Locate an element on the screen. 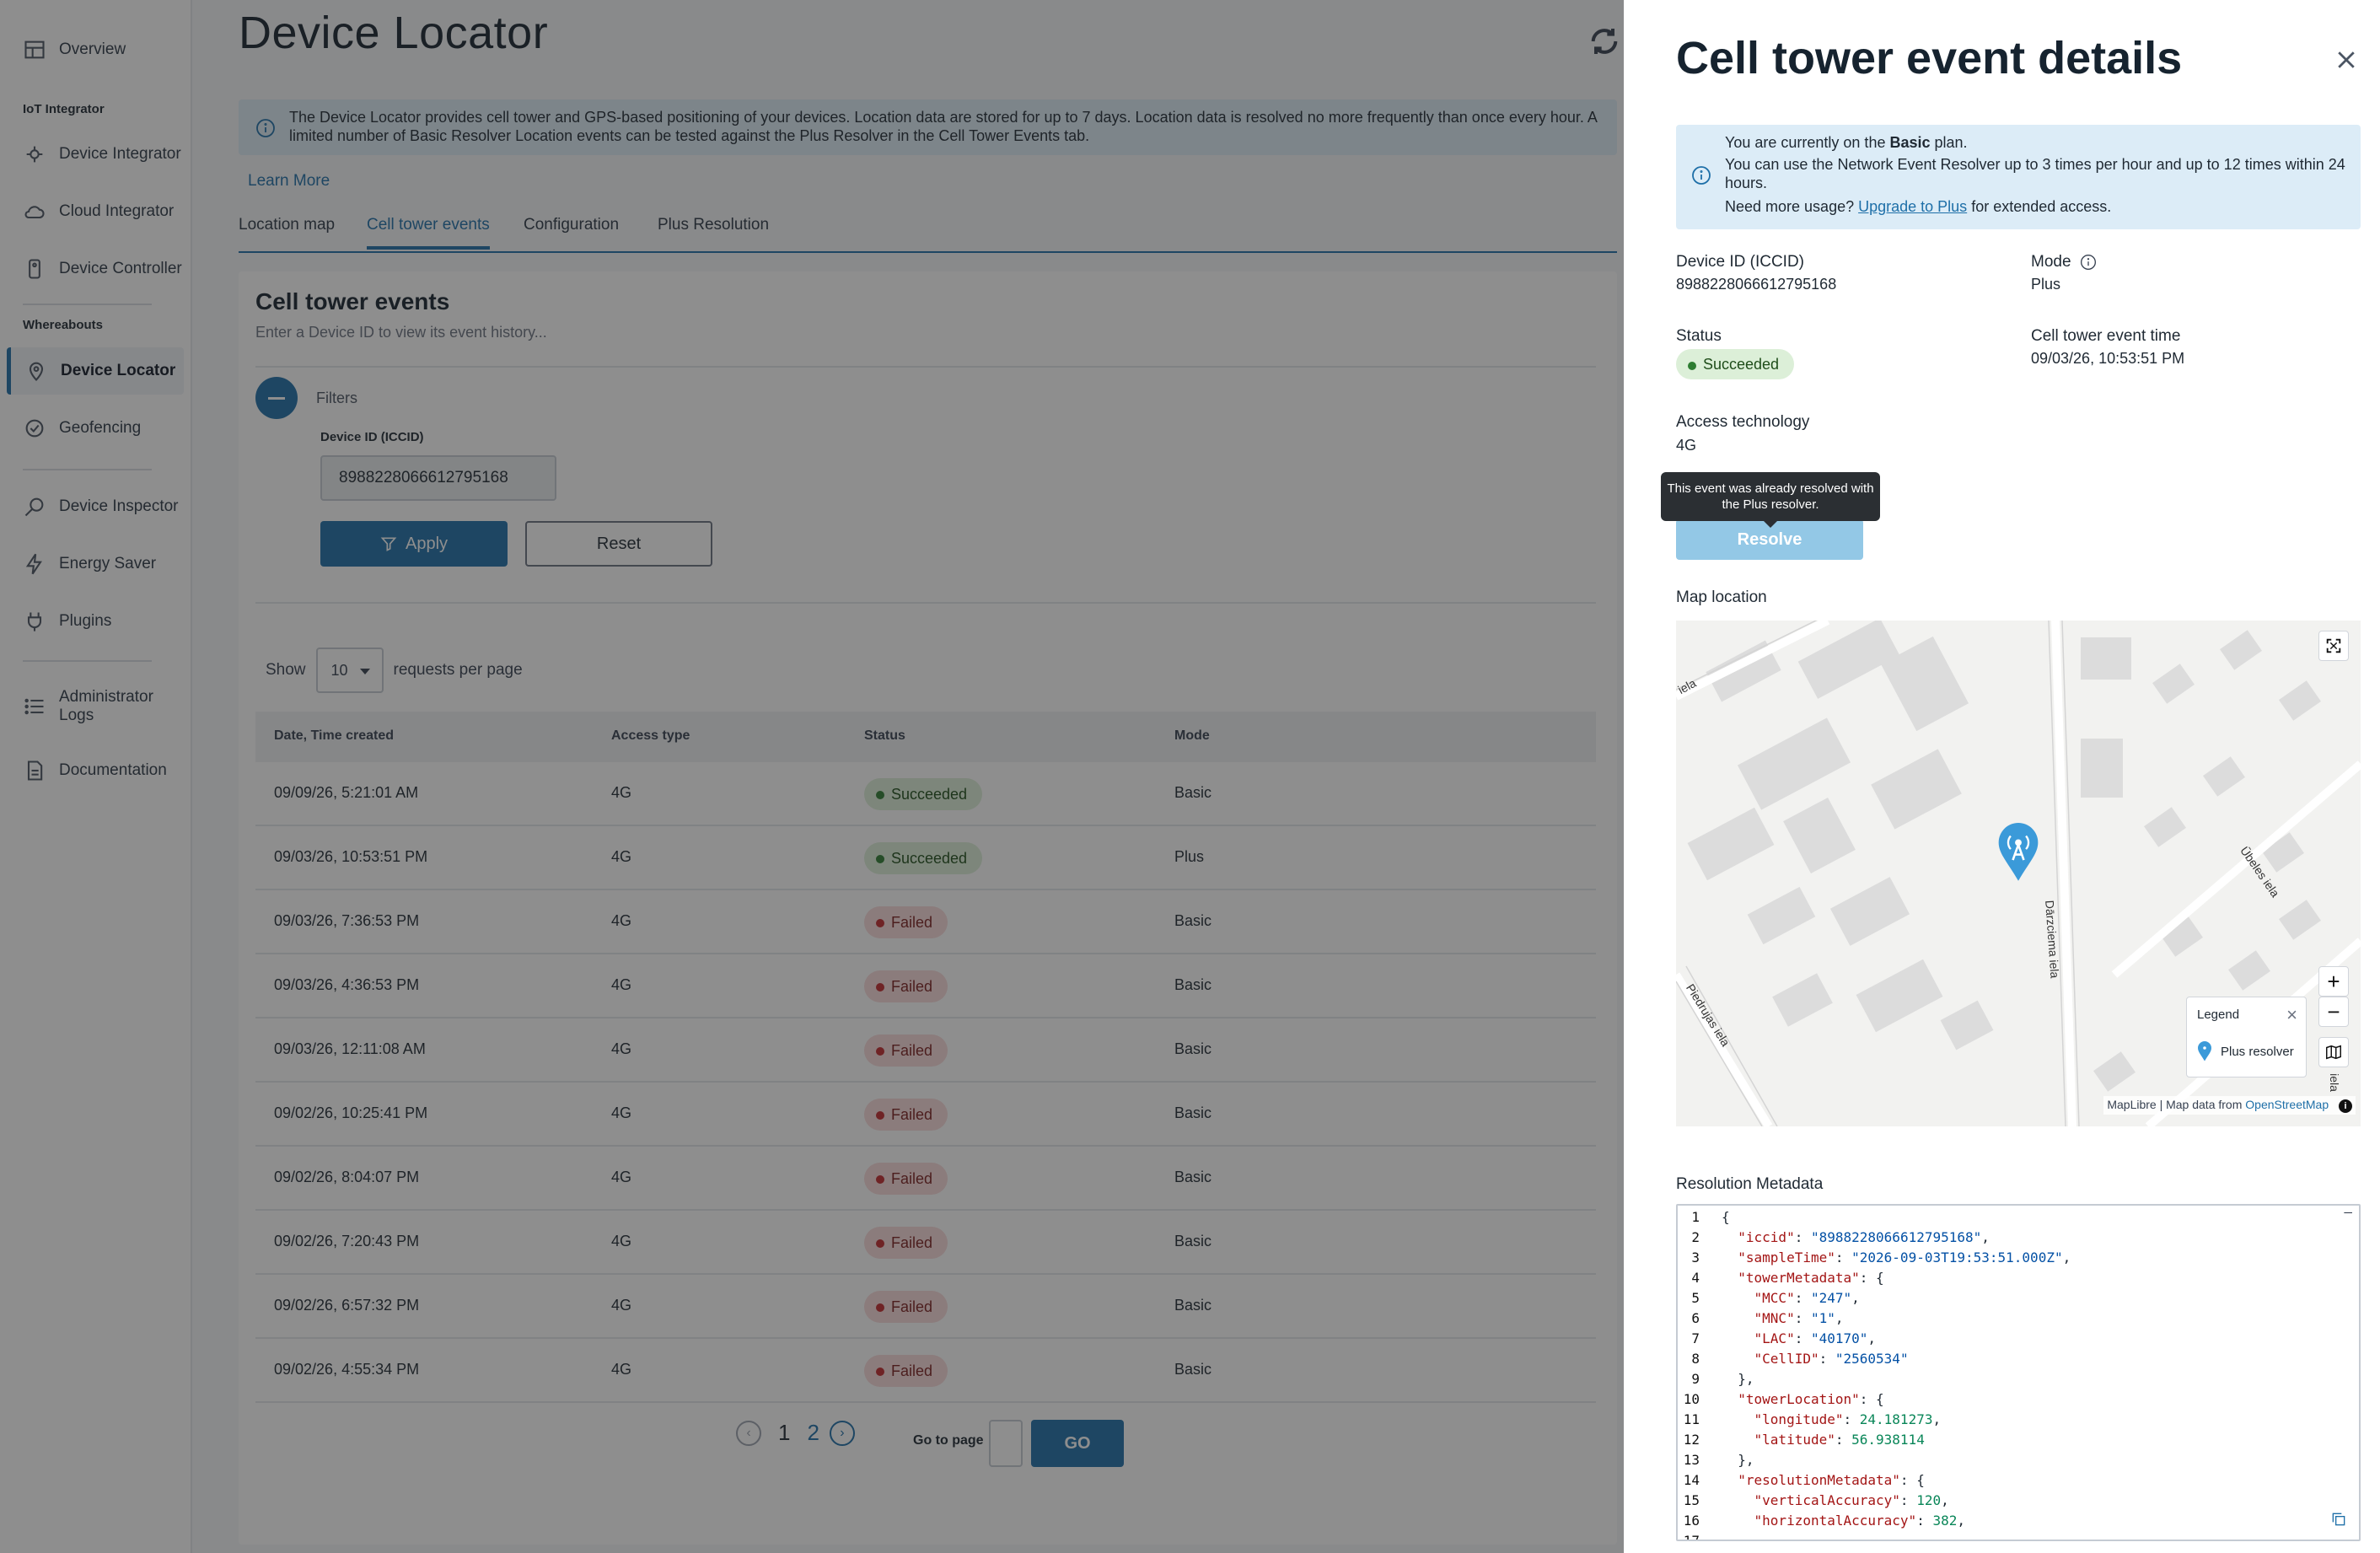  line-number: 5 is located at coordinates (1695, 1298).